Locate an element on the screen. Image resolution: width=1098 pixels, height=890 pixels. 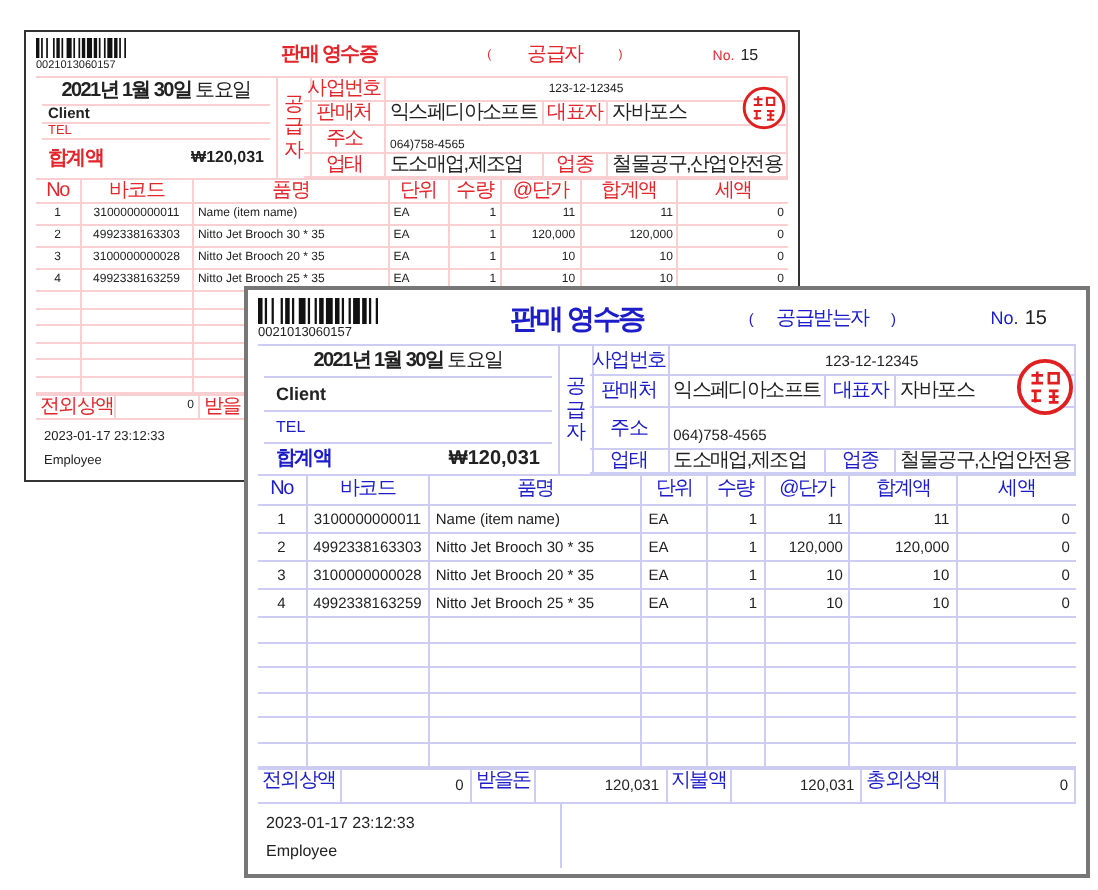
tel-label: TEL is located at coordinates (408, 428).